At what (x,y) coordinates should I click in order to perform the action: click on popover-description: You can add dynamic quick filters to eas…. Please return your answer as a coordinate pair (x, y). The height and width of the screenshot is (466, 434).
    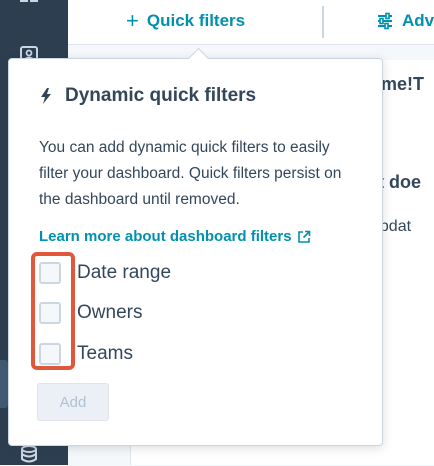
    Looking at the image, I should click on (190, 173).